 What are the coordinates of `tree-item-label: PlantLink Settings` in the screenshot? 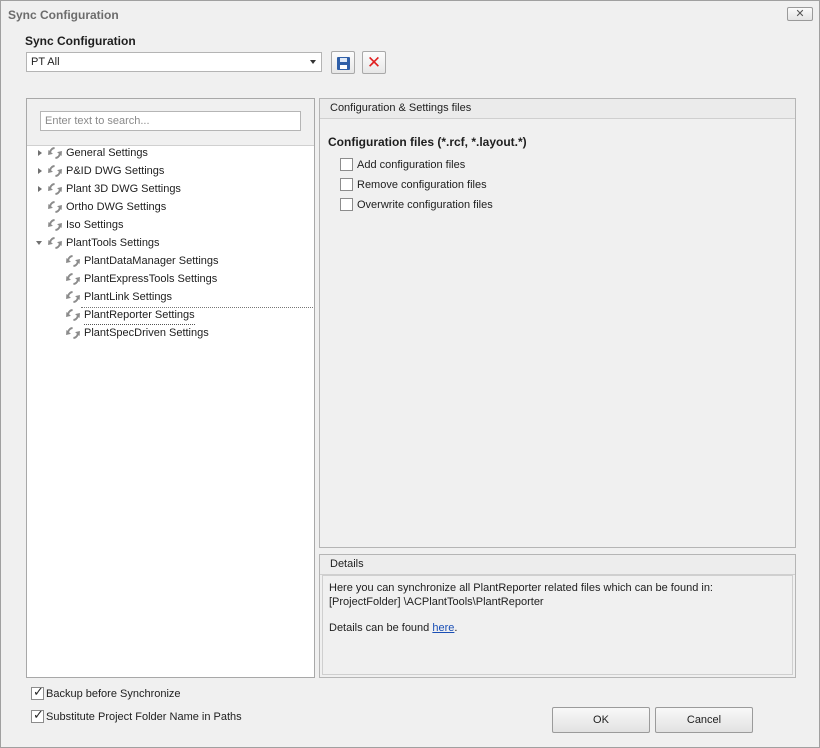 It's located at (128, 297).